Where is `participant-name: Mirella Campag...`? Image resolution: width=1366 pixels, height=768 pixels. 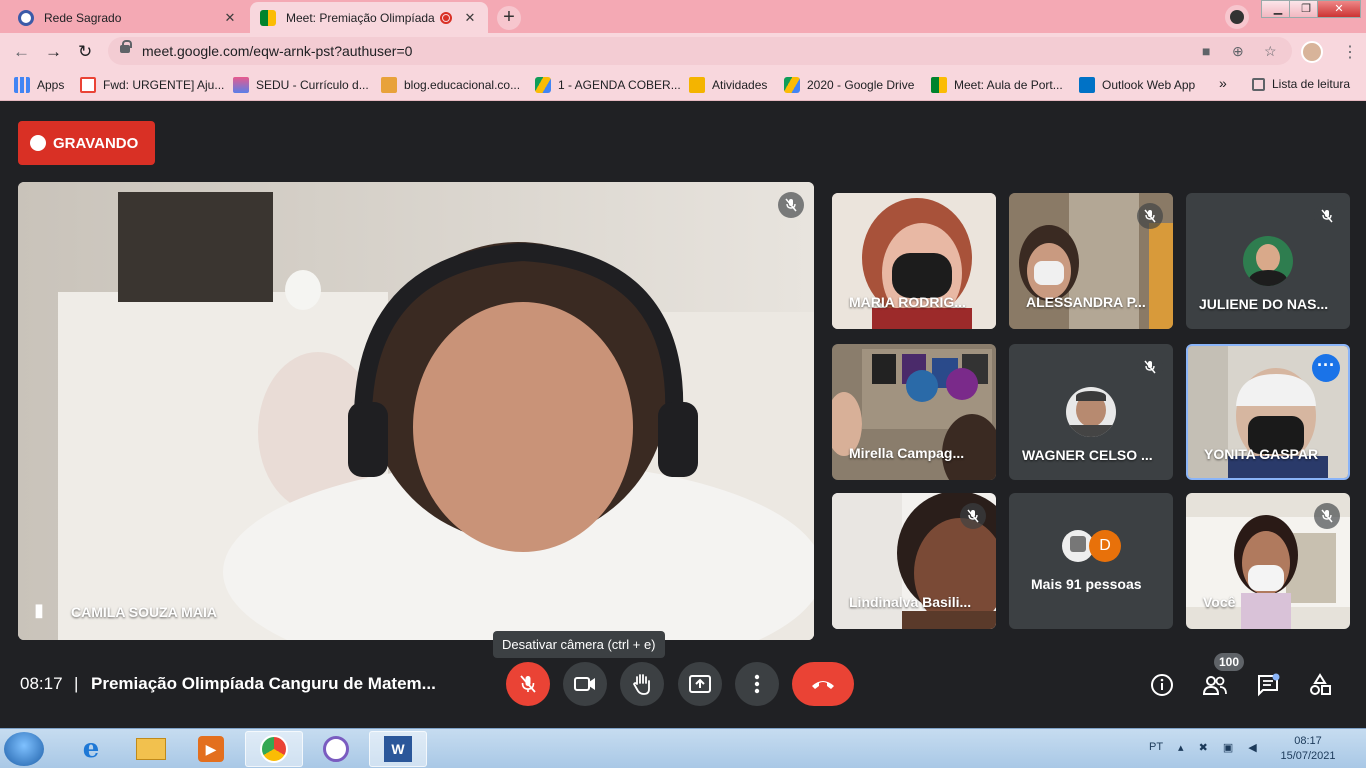 participant-name: Mirella Campag... is located at coordinates (907, 453).